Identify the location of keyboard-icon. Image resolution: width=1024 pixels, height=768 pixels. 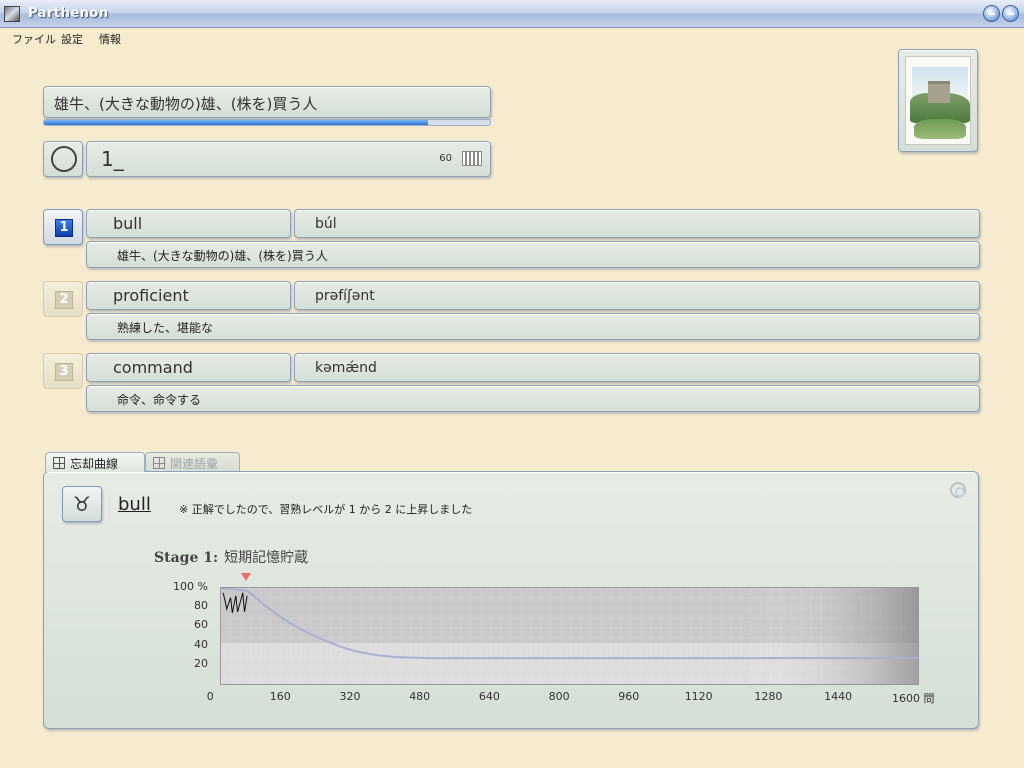
(472, 158).